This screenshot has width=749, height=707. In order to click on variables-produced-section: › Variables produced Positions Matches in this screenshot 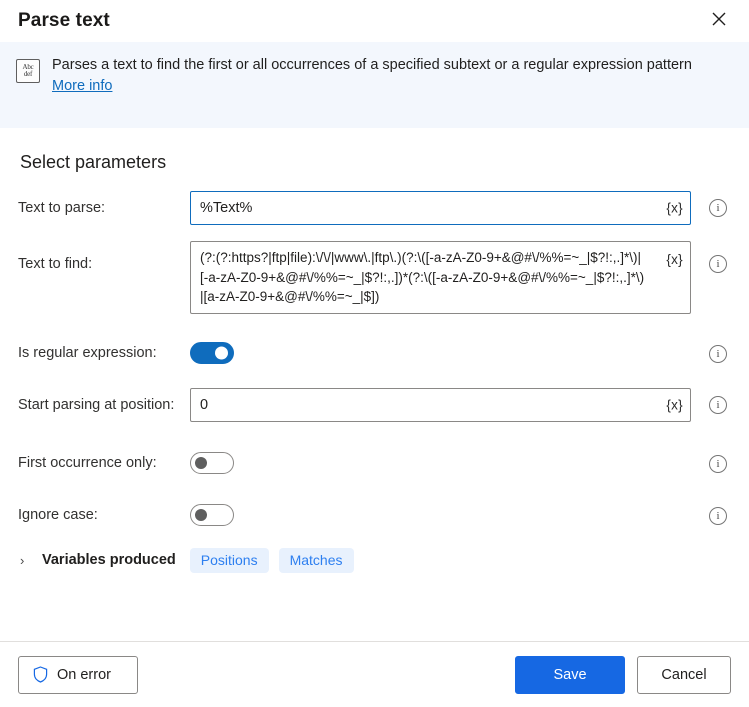, I will do `click(375, 560)`.